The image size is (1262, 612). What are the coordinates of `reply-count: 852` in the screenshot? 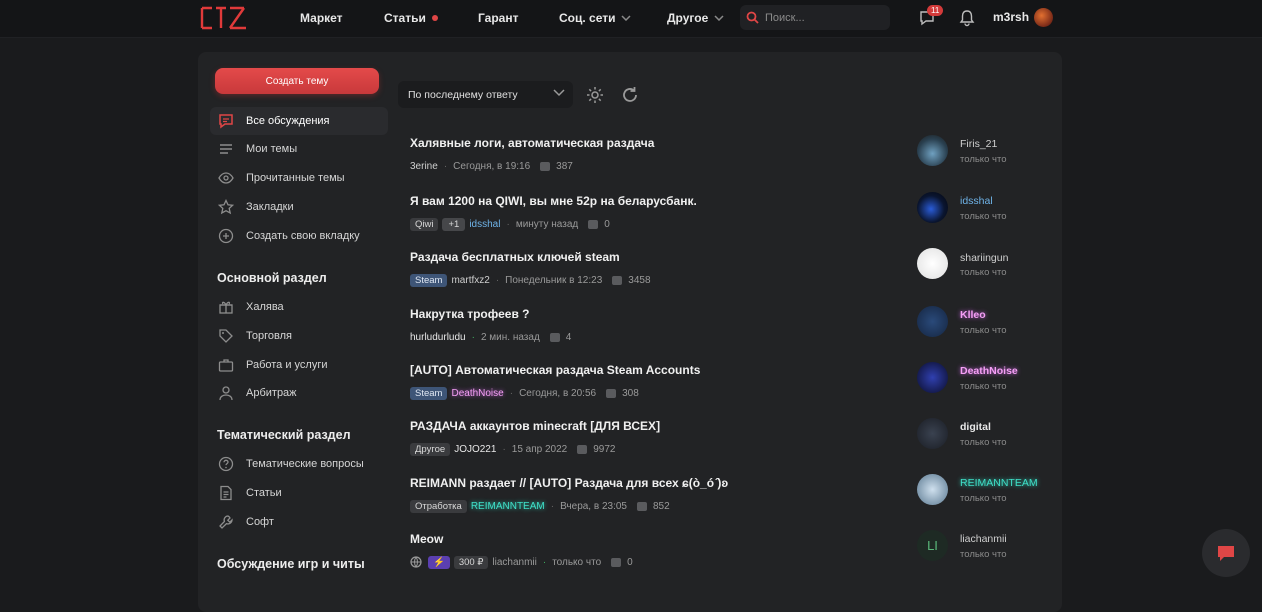 It's located at (661, 506).